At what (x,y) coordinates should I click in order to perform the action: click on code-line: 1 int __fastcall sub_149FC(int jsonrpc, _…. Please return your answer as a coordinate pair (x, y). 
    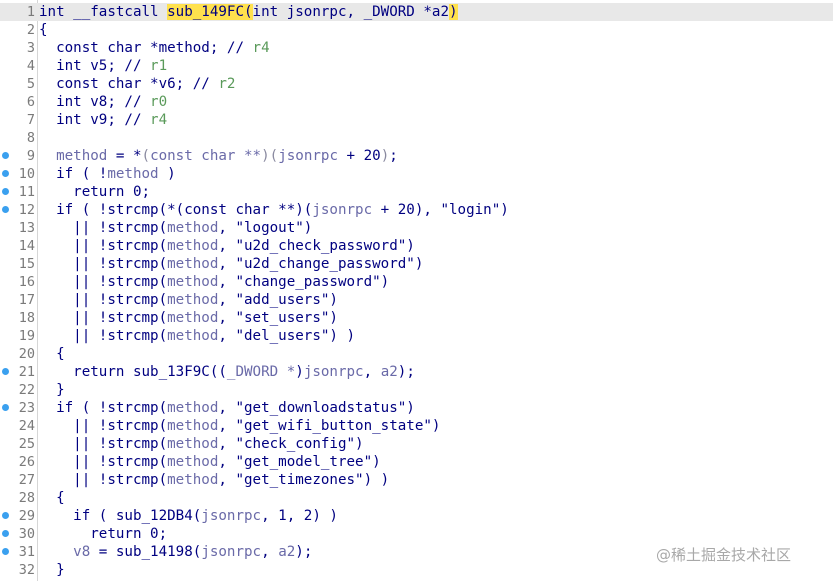
    Looking at the image, I should click on (416, 12).